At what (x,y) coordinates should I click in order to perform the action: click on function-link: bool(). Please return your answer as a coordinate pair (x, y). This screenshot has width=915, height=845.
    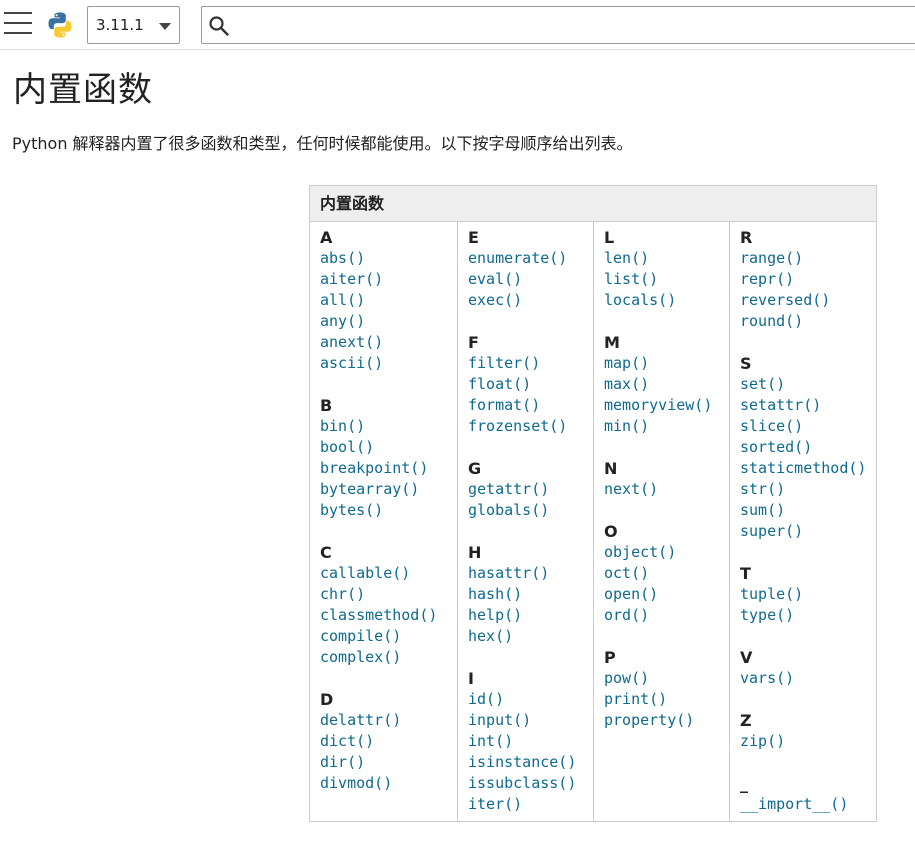
    Looking at the image, I should click on (389, 447).